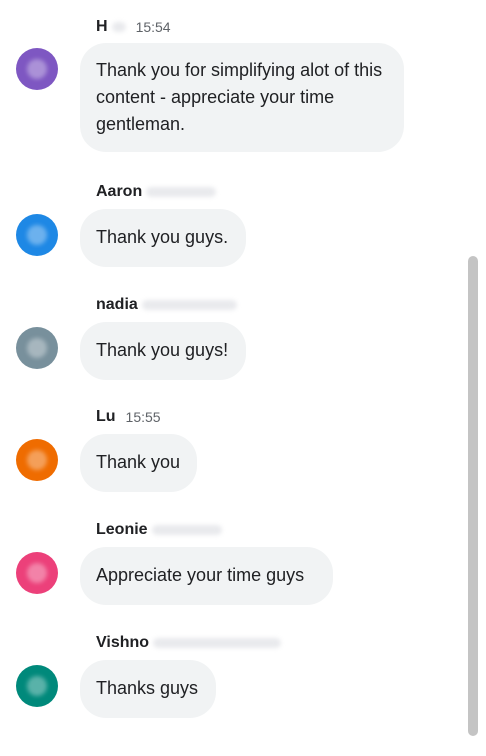 The width and height of the screenshot is (486, 756). Describe the element at coordinates (106, 416) in the screenshot. I see `sender-name: Lu` at that location.